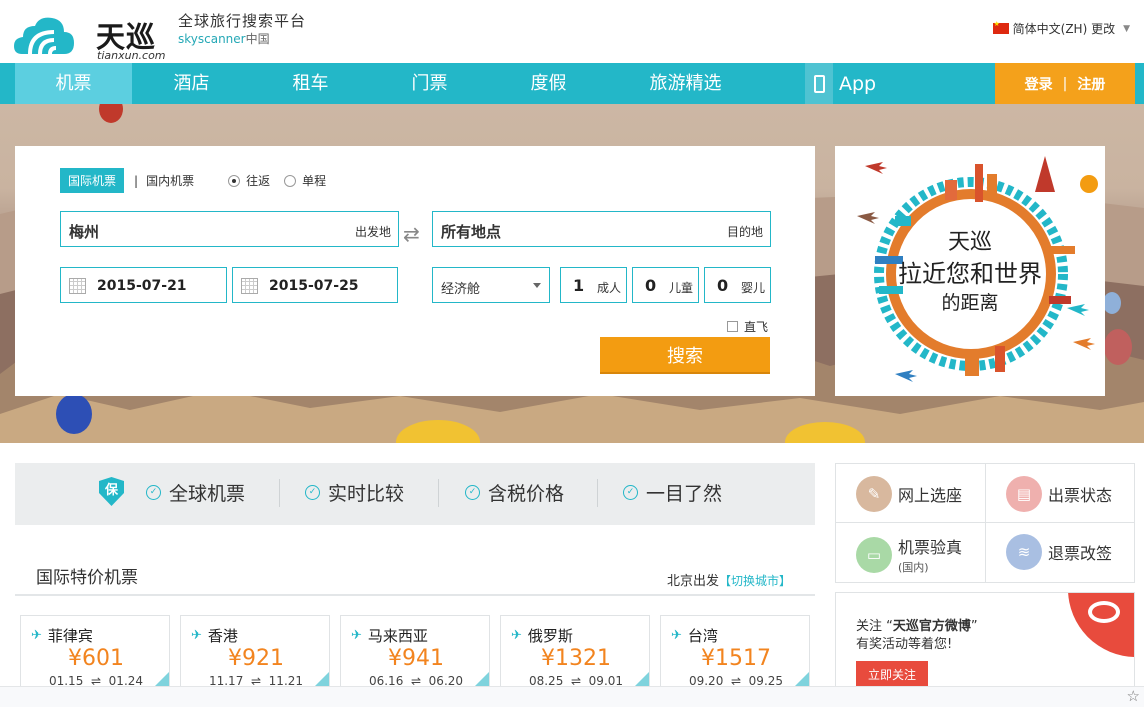  I want to click on feature-at-a-glance: ✓ 一目了然, so click(672, 492).